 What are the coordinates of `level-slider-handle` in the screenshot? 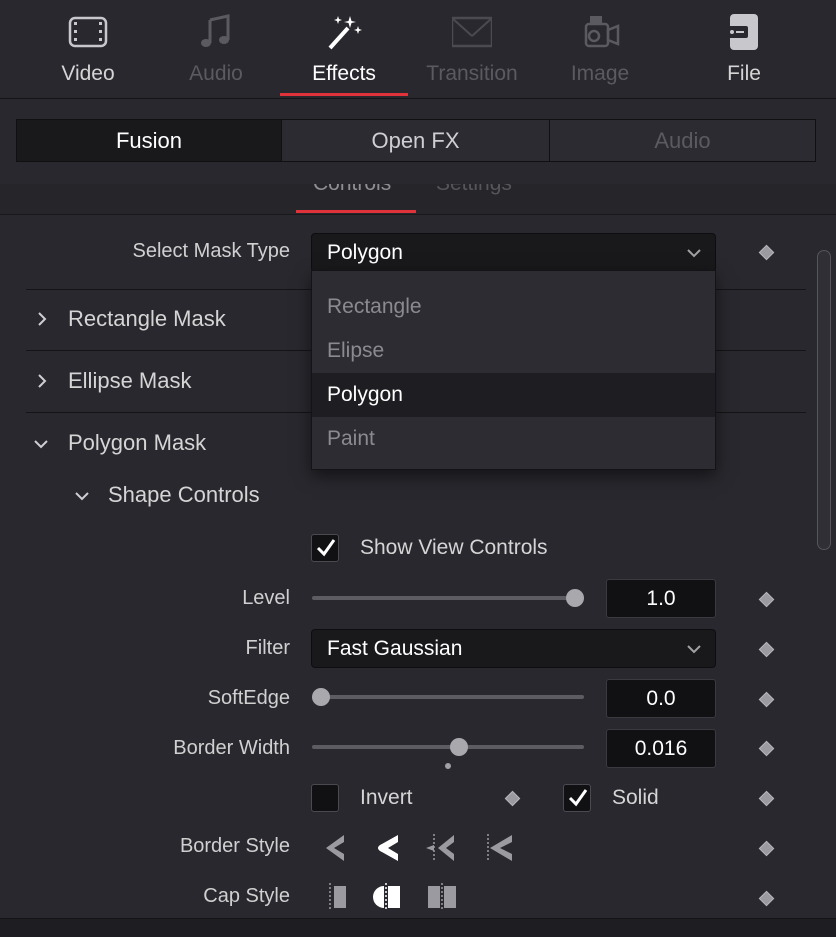 It's located at (575, 598).